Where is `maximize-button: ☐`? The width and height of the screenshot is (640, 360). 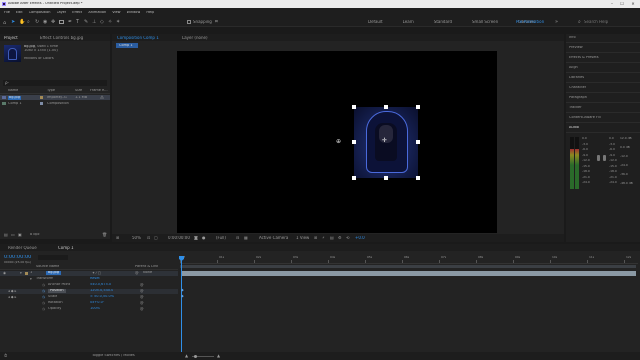 maximize-button: ☐ is located at coordinates (622, 4).